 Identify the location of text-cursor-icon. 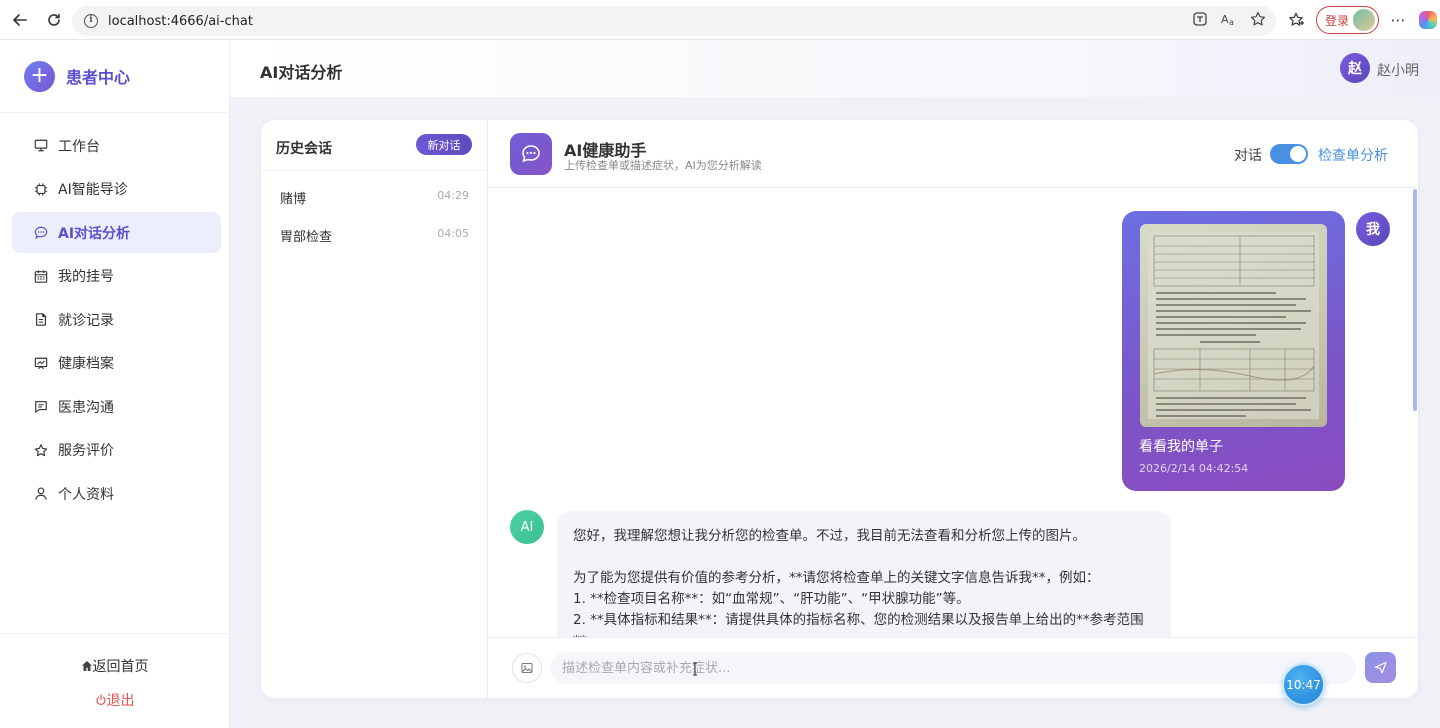
(695, 669).